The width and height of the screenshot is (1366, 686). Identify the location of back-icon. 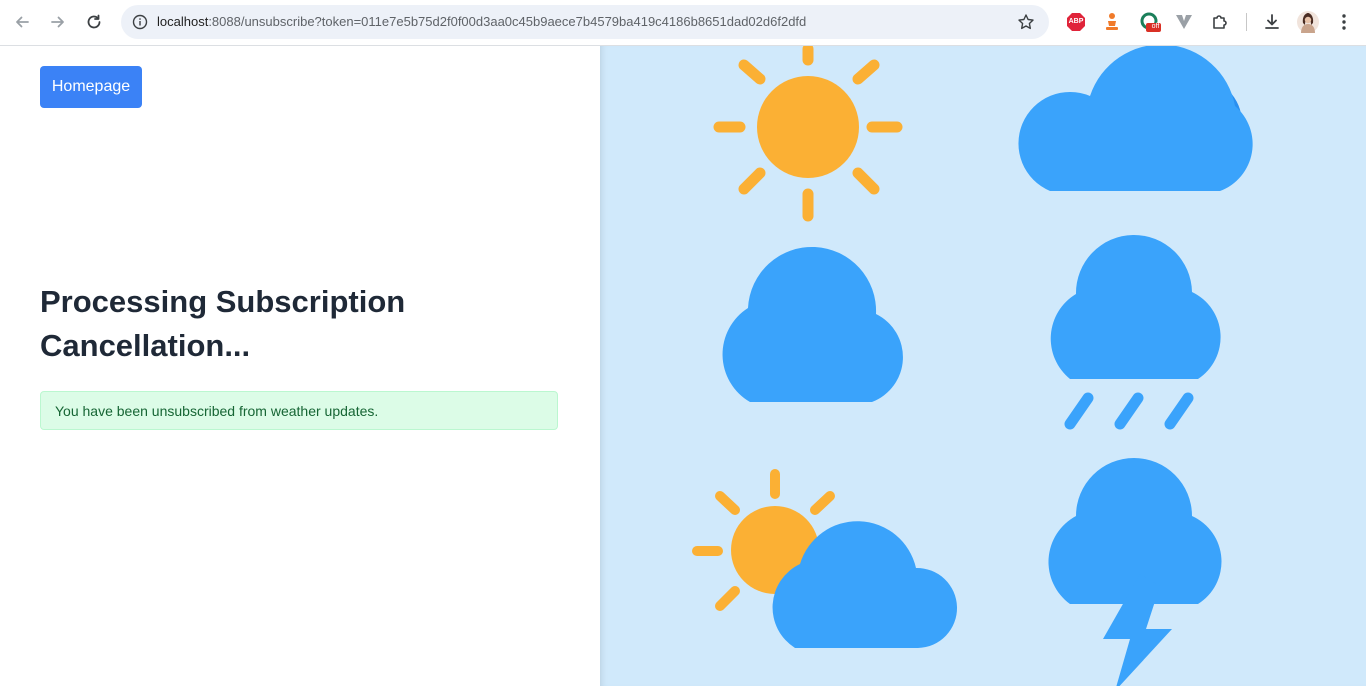
(22, 22).